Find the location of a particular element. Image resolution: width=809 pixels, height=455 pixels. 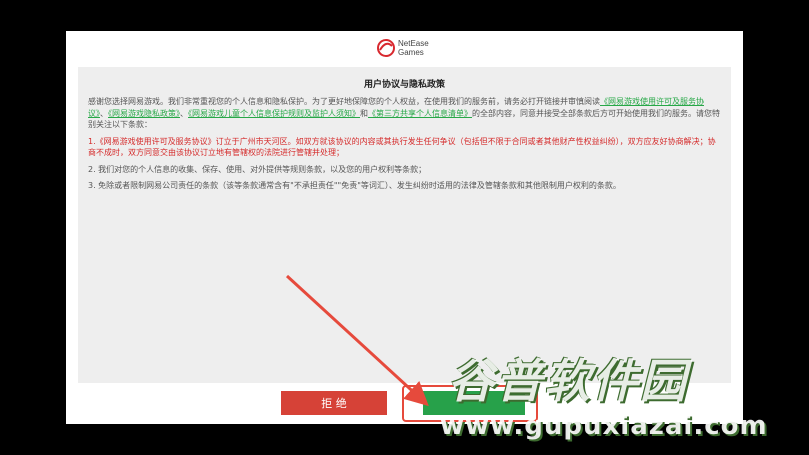

watermark-title: 谷普软件园 is located at coordinates (568, 381).